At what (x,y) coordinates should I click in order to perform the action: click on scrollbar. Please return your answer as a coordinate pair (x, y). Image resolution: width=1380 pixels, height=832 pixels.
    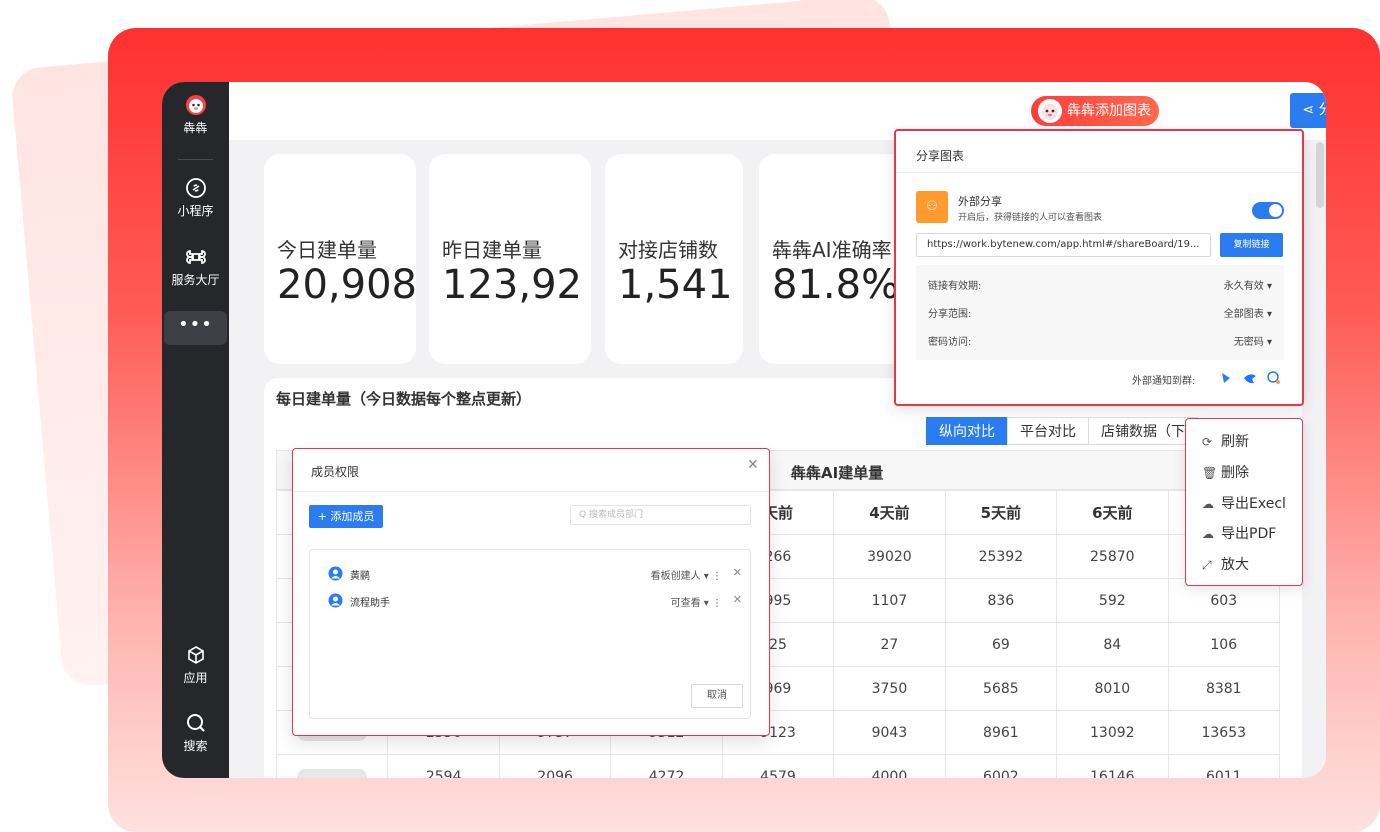
    Looking at the image, I should click on (1320, 175).